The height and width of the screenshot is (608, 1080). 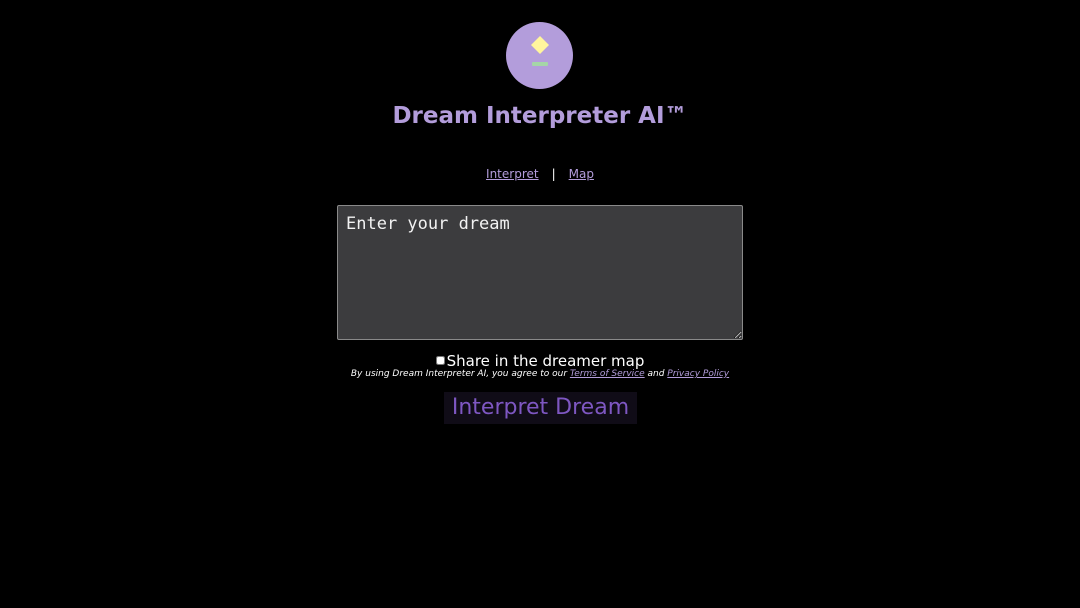 What do you see at coordinates (698, 374) in the screenshot?
I see `privacy-policy-link: Privacy Policy` at bounding box center [698, 374].